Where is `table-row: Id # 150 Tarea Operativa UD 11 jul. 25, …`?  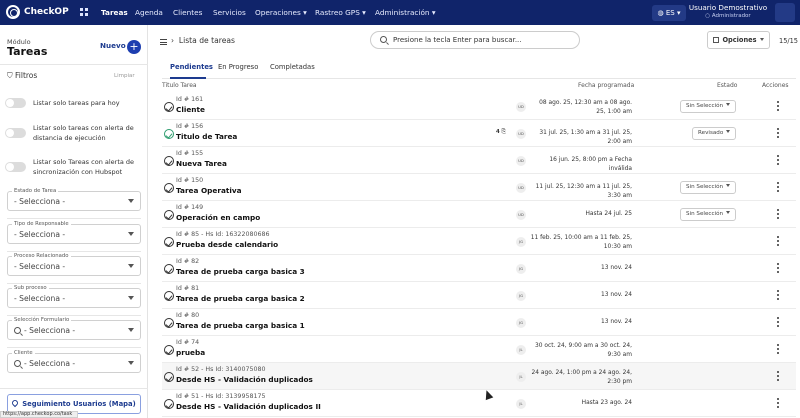
table-row: Id # 150 Tarea Operativa UD 11 jul. 25, … is located at coordinates (479, 187).